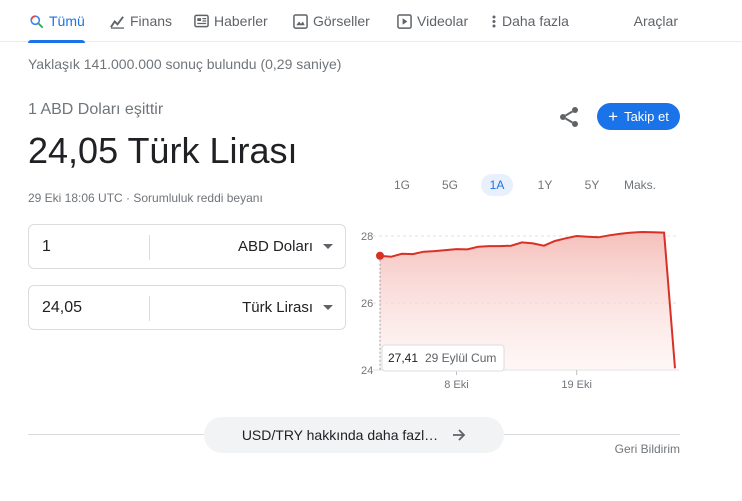 The image size is (742, 501). Describe the element at coordinates (241, 21) in the screenshot. I see `tab-news-label: Haberler` at that location.